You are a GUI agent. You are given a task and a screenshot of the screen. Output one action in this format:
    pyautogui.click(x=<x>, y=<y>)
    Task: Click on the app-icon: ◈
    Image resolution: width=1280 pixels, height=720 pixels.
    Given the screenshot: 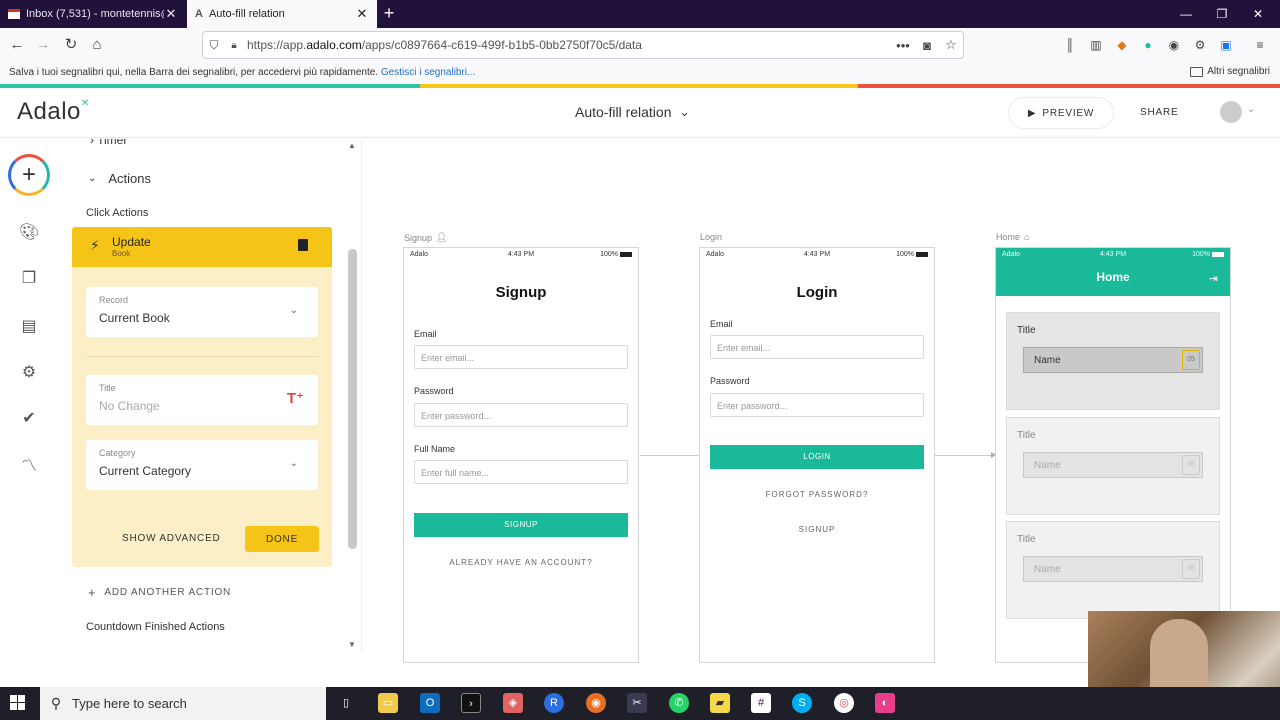 What is the action you would take?
    pyautogui.click(x=513, y=703)
    